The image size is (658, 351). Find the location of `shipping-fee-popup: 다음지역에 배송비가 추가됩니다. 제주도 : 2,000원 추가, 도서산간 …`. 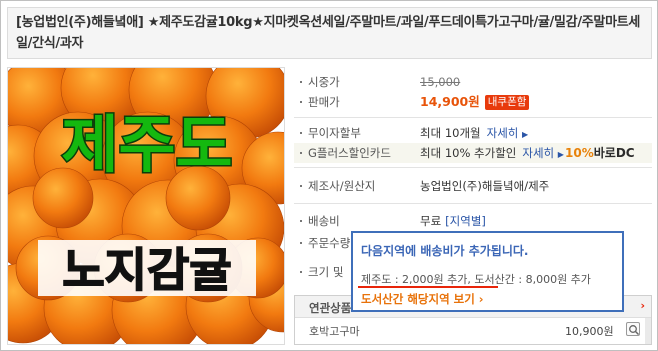

shipping-fee-popup: 다음지역에 배송비가 추가됩니다. 제주도 : 2,000원 추가, 도서산간 … is located at coordinates (487, 271).